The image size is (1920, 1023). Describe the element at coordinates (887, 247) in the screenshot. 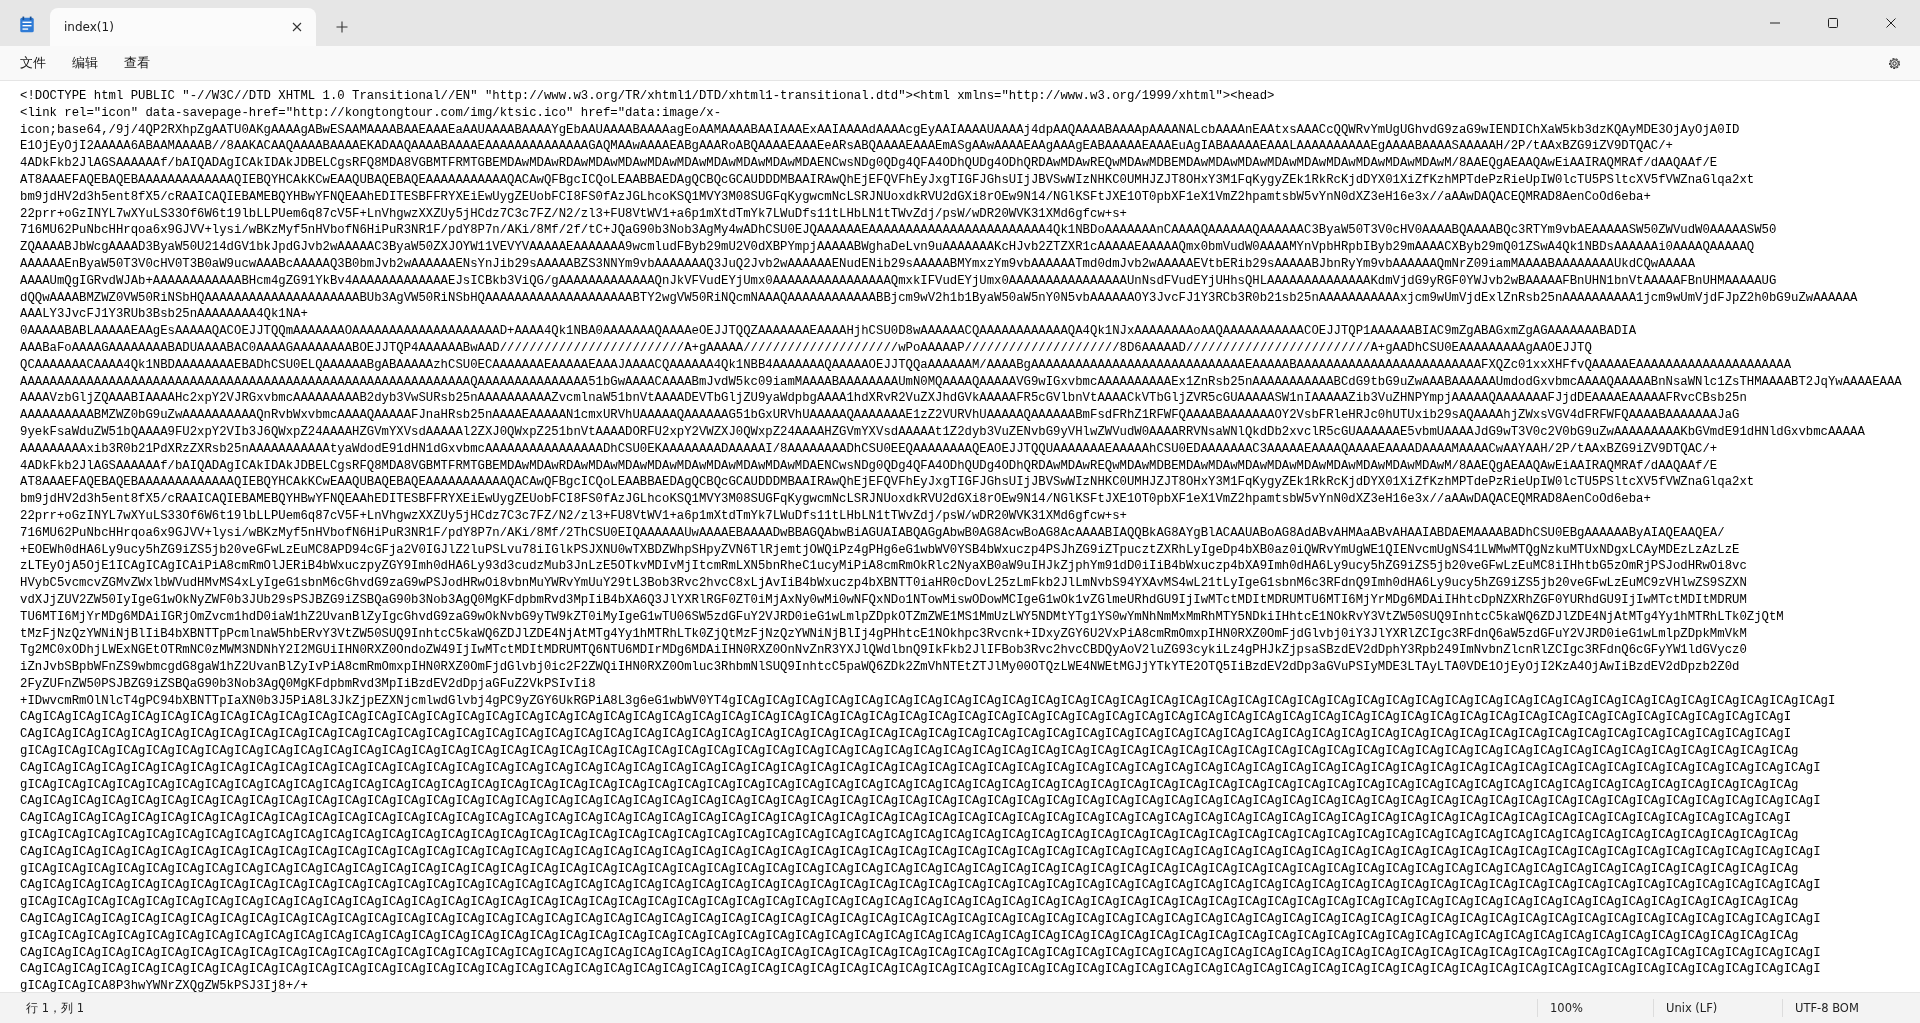

I see `code-line: ZQAAAABJbWcgAAAAD3ByaW50U214dGV1bkJpdGJvb2wAAAAAC3ByaW50ZXJOYW11VEVYVAAAAAEAAAAAAA9wcmludFByb29mU2V0dXBPYmpjAAAAABWghaDeLvn9uAAAAAAAKcHJvb2ZTZXR1cAAAAAEAAAAAQmx0bmVudW0AAAAMYnVpbHRpbIByb29mAAAACXByb29mQ01ZSwA4Qk1NBDsAAAAAAi0AAAAQAAAAAQ` at that location.